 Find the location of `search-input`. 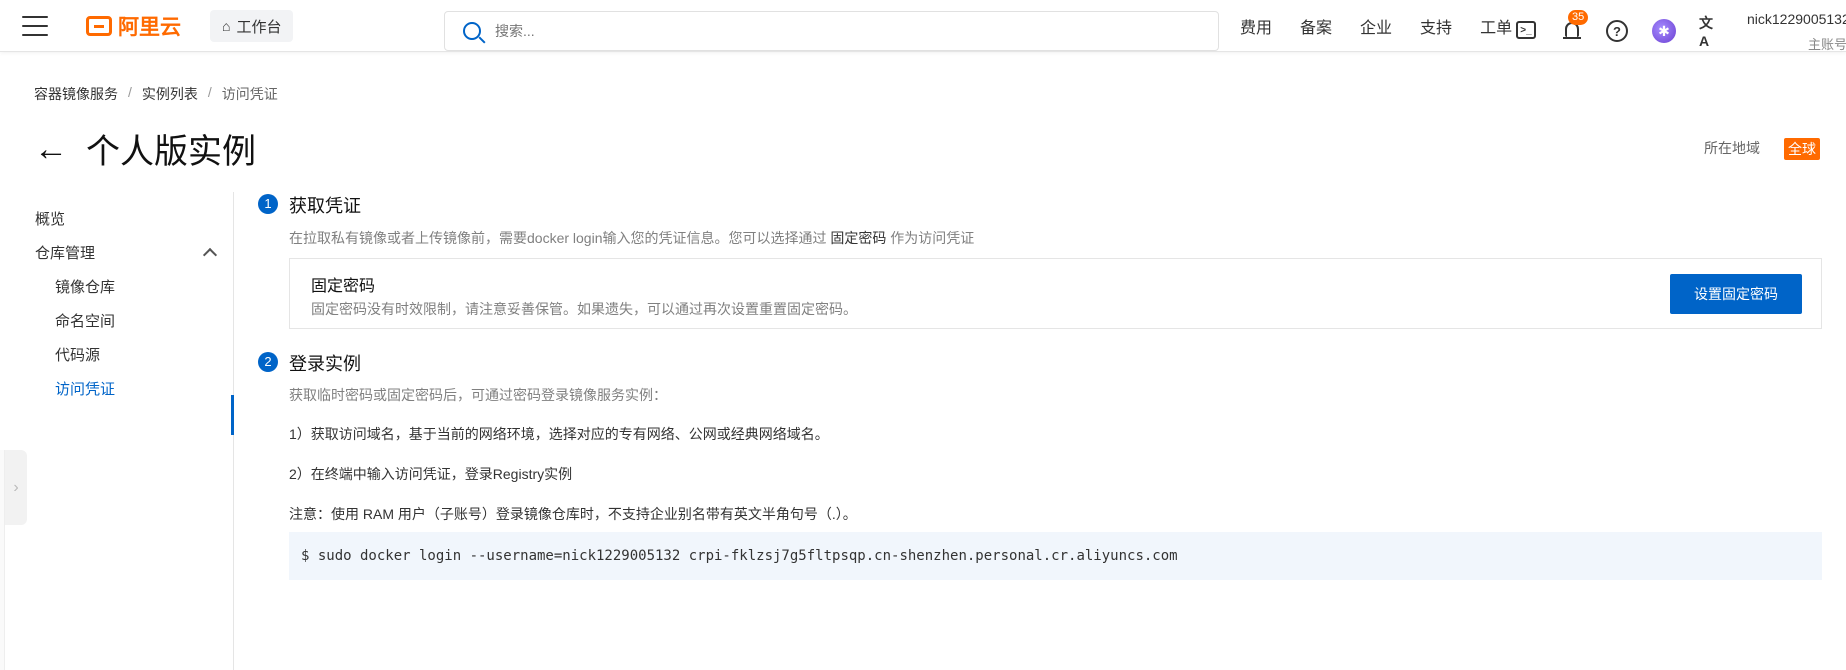

search-input is located at coordinates (856, 31).